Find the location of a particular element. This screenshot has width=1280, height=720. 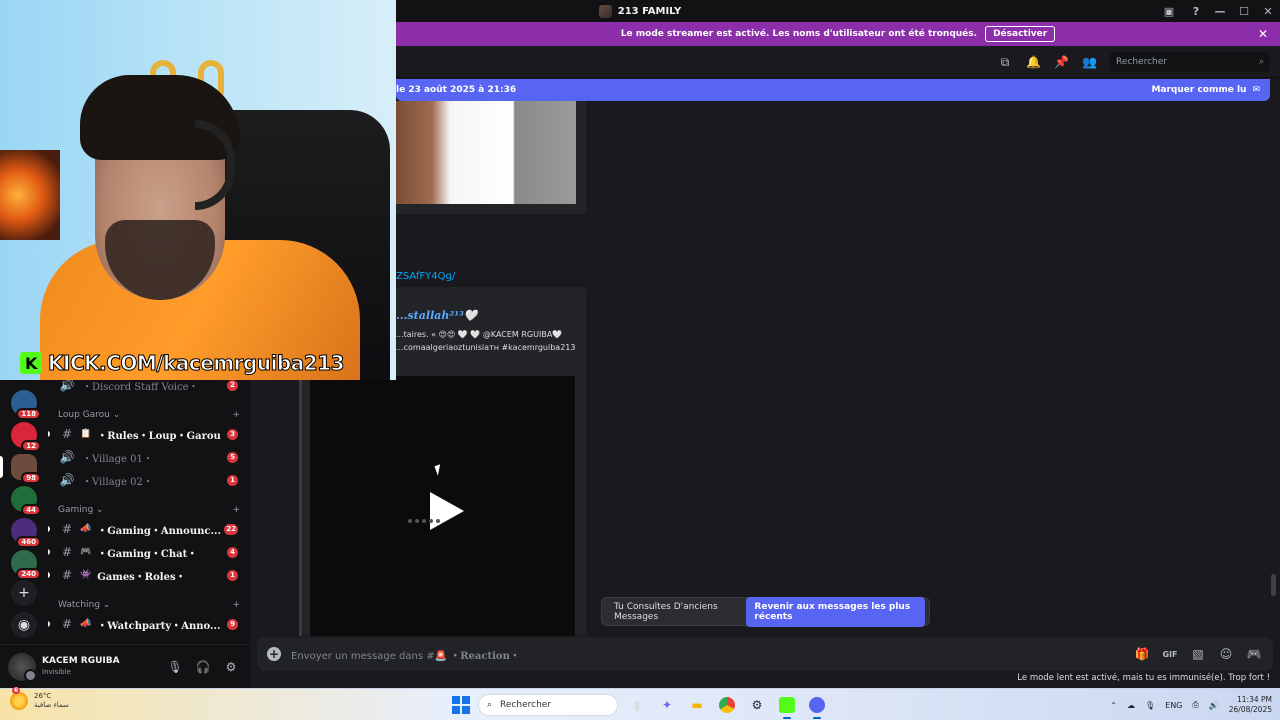

taskbar-search-input: ⌕ Rechercher is located at coordinates (548, 705).